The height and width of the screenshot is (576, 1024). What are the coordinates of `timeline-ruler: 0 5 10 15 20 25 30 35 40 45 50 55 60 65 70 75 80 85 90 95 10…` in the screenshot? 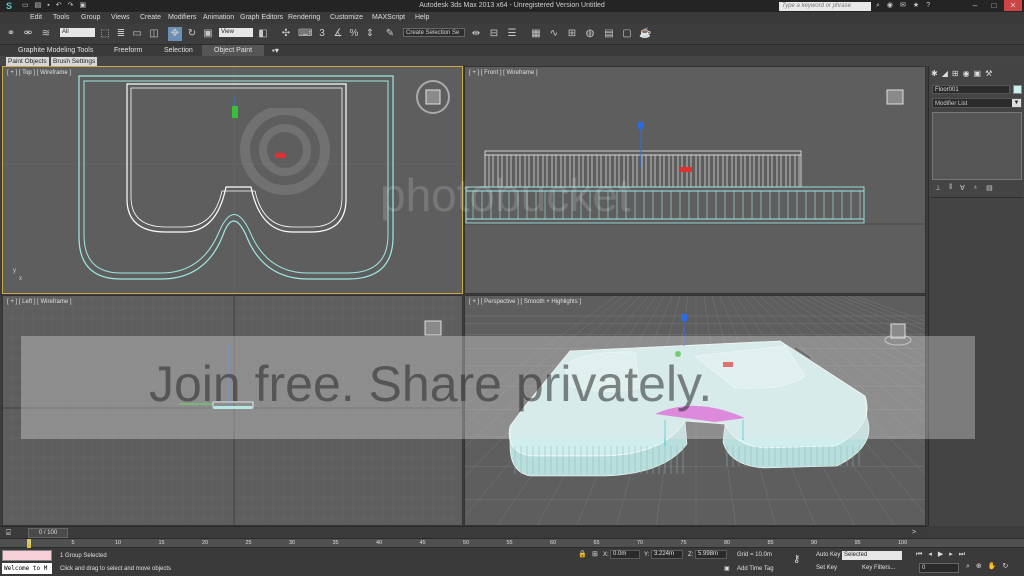 It's located at (512, 543).